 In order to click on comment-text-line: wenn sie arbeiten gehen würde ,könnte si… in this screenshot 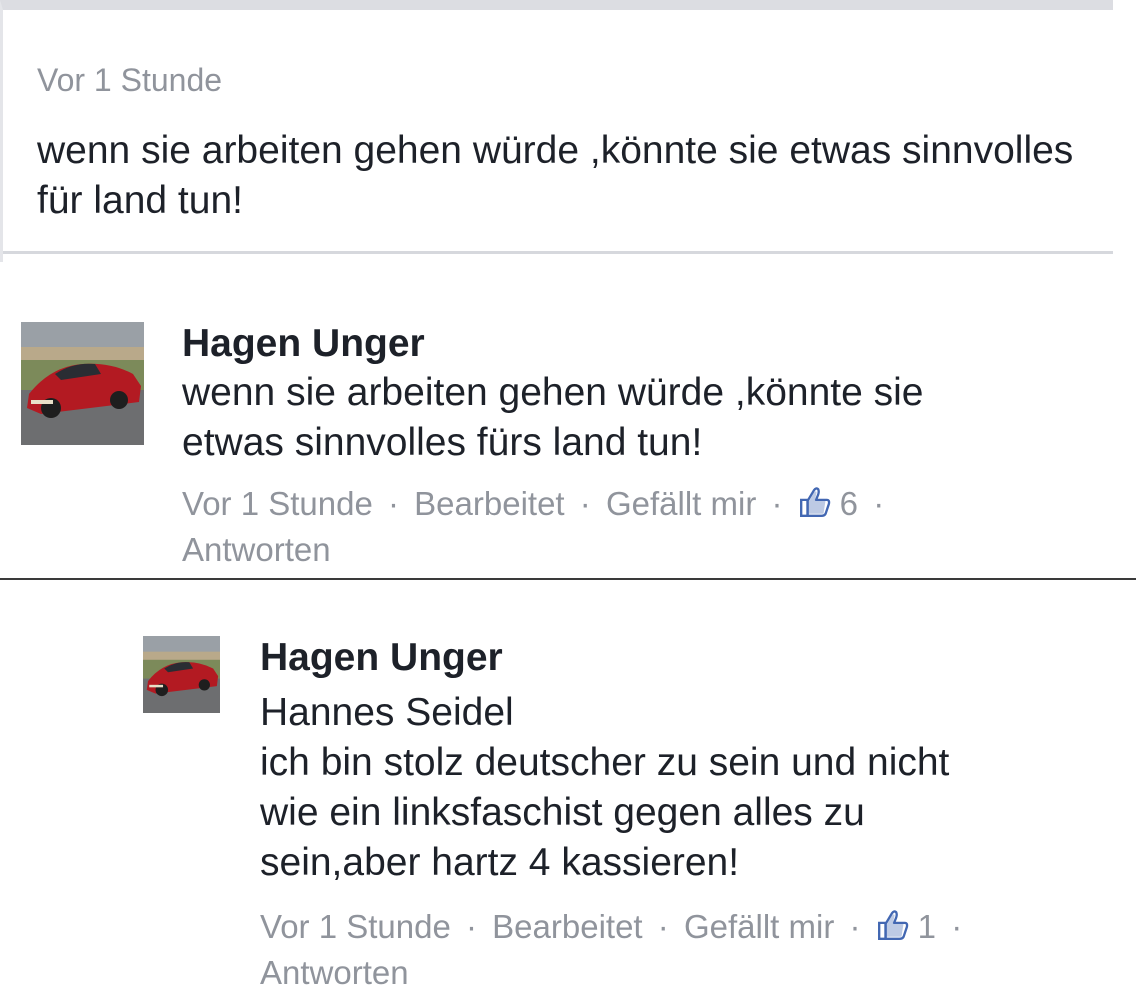, I will do `click(553, 392)`.